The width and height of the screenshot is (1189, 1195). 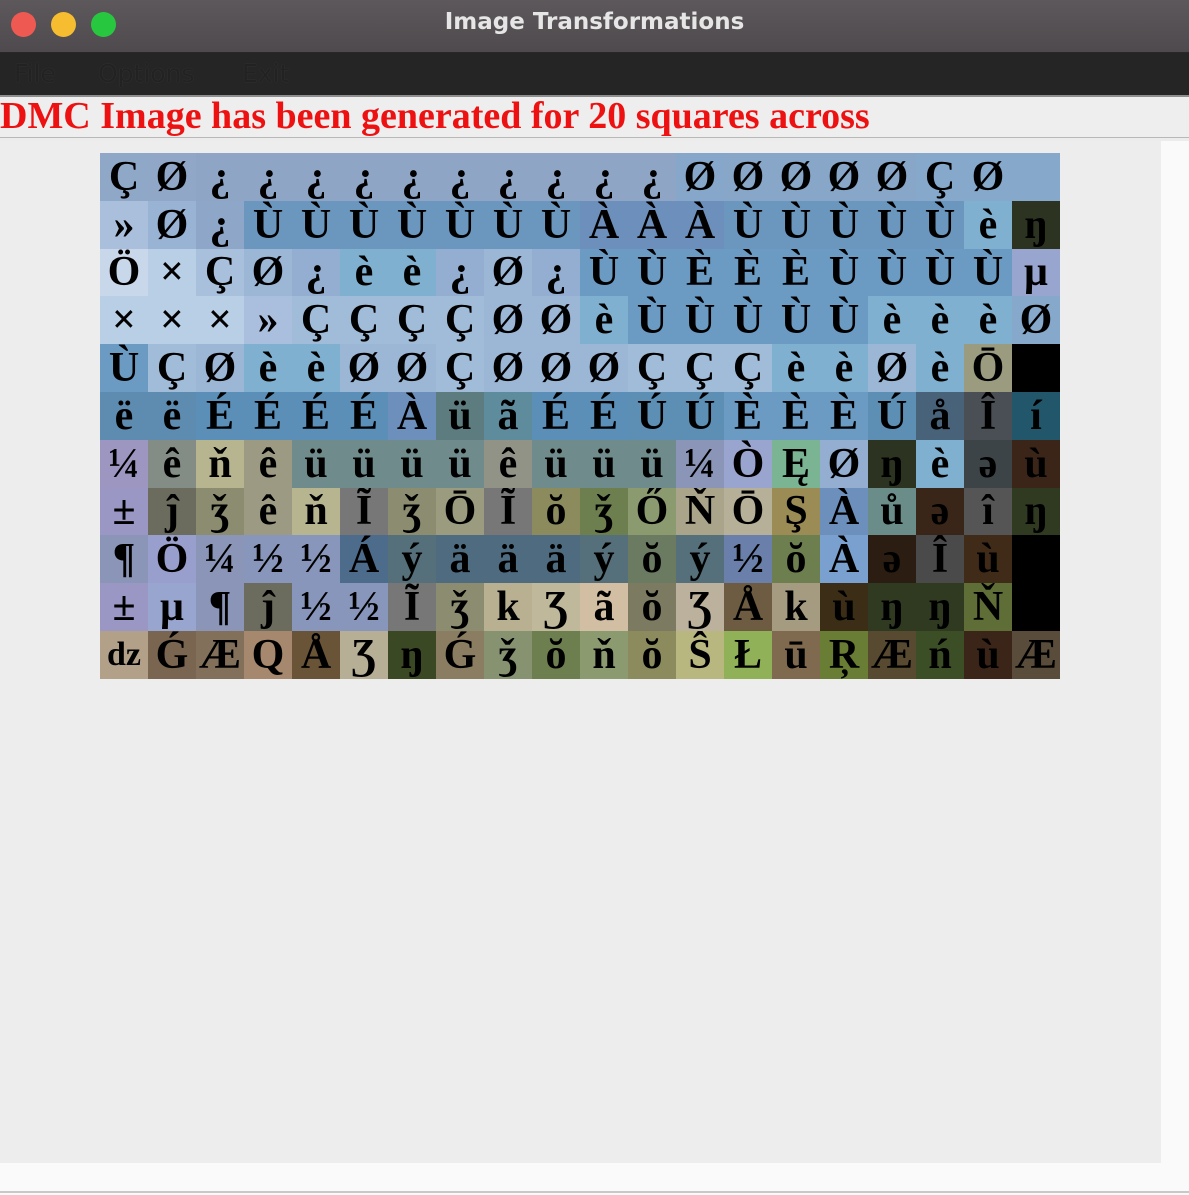 I want to click on mosaic-cell: ə, so click(x=940, y=511).